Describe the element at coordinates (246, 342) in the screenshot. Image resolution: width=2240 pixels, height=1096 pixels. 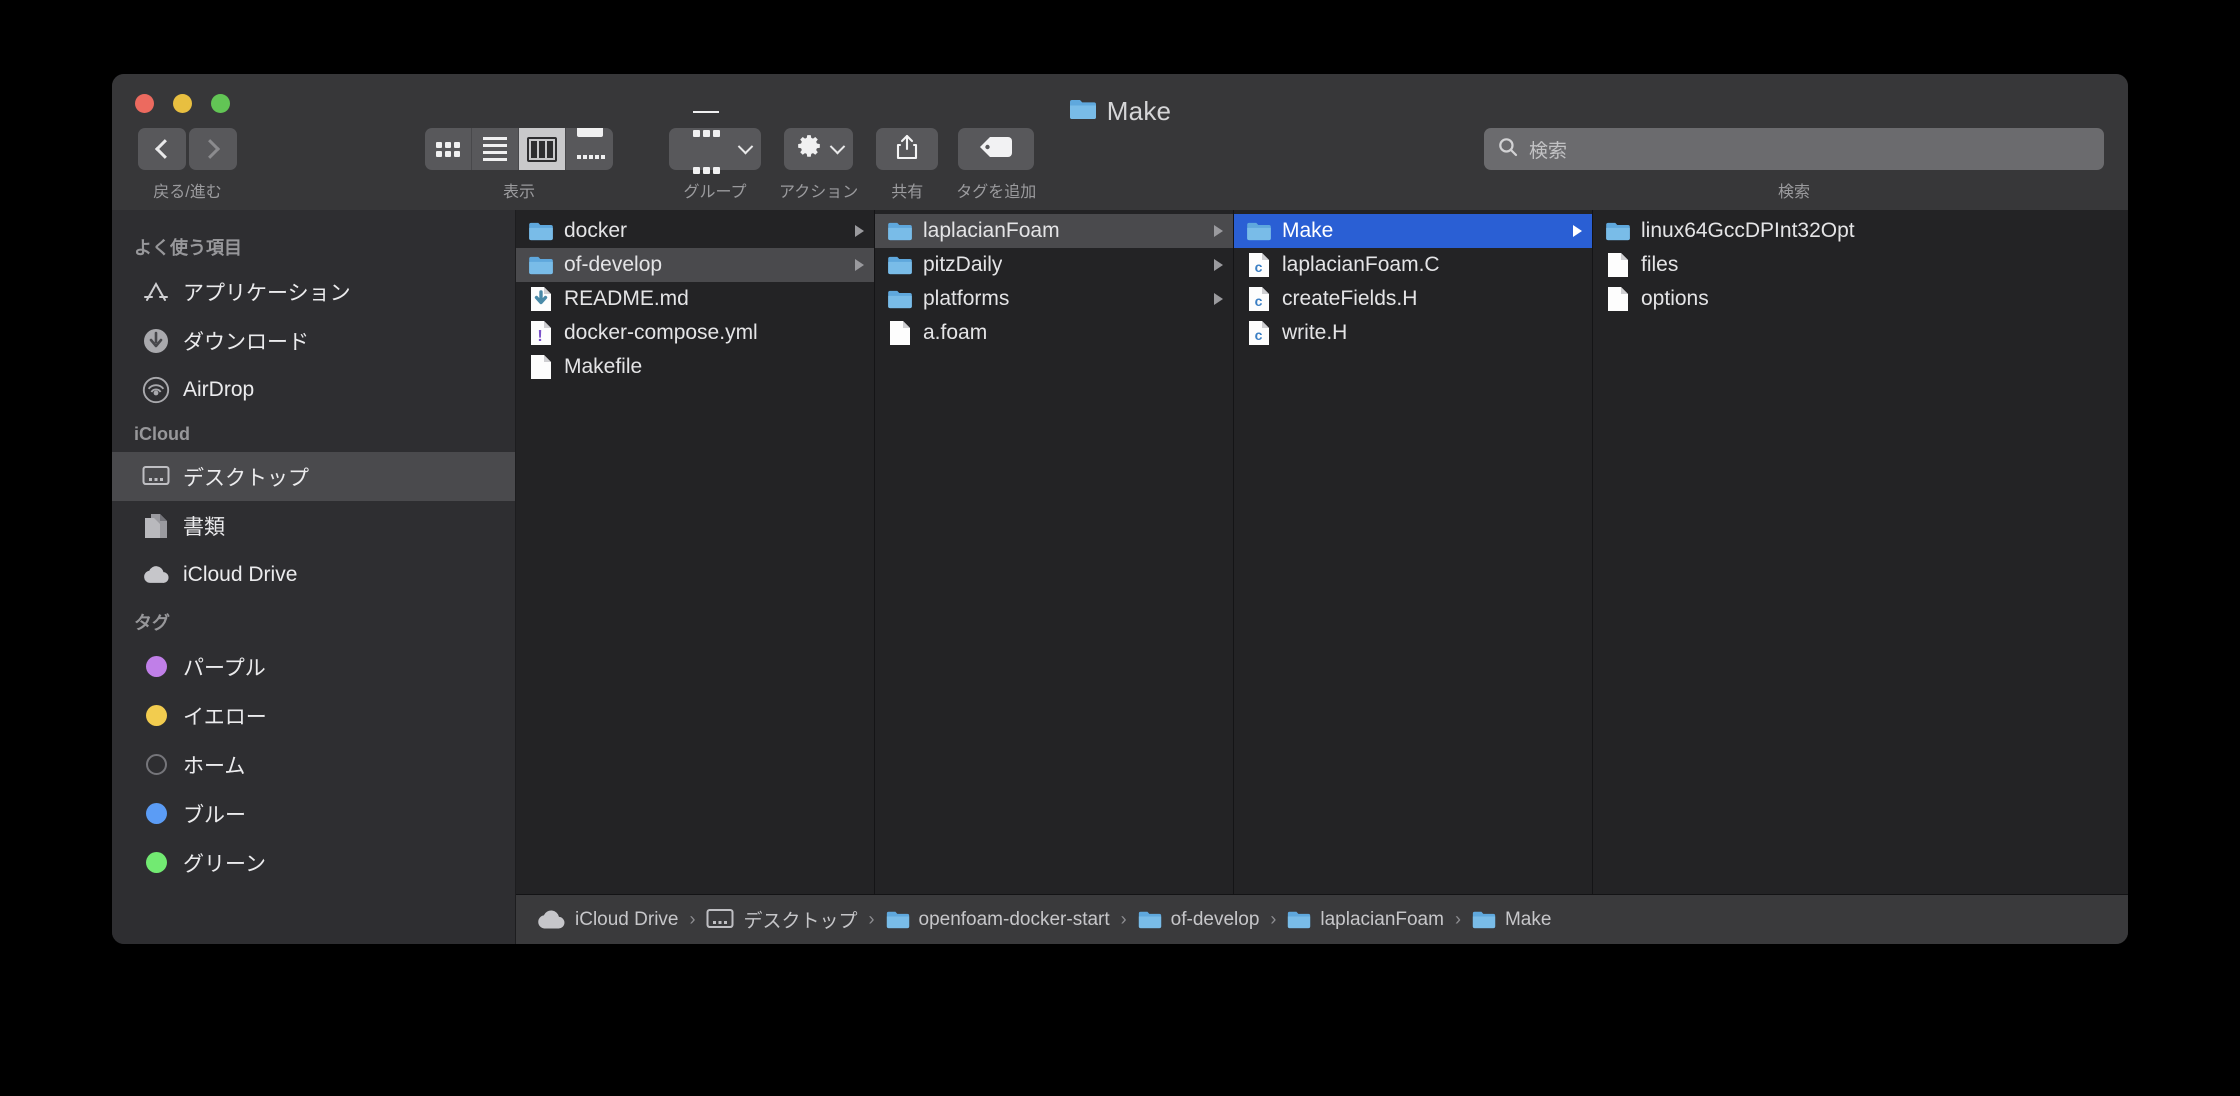
I see `sidebar-item-label: ダウンロード` at that location.